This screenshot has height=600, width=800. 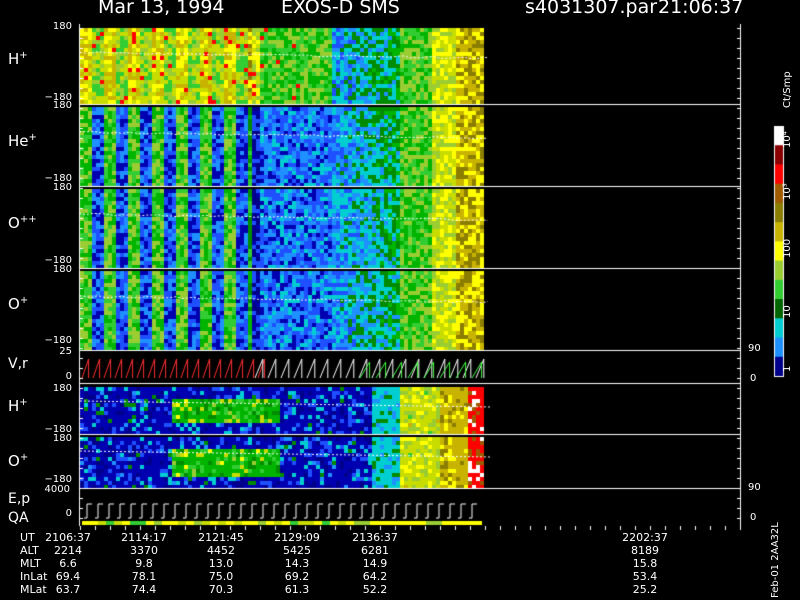 I want to click on table-cell: 15.8, so click(x=645, y=563).